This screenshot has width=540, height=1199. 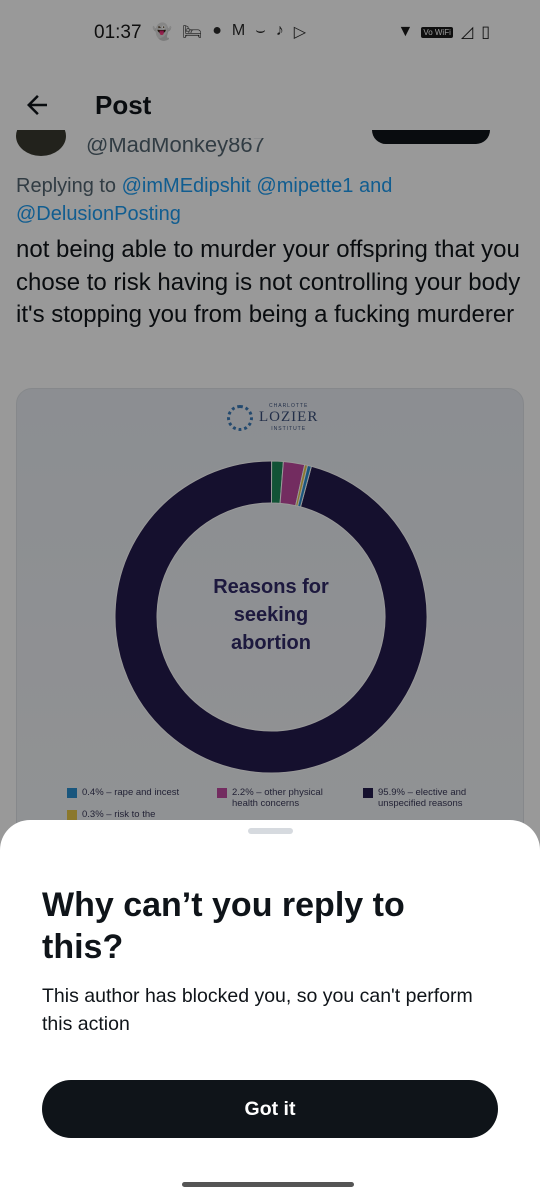 What do you see at coordinates (270, 1109) in the screenshot?
I see `got-it-button: Got it` at bounding box center [270, 1109].